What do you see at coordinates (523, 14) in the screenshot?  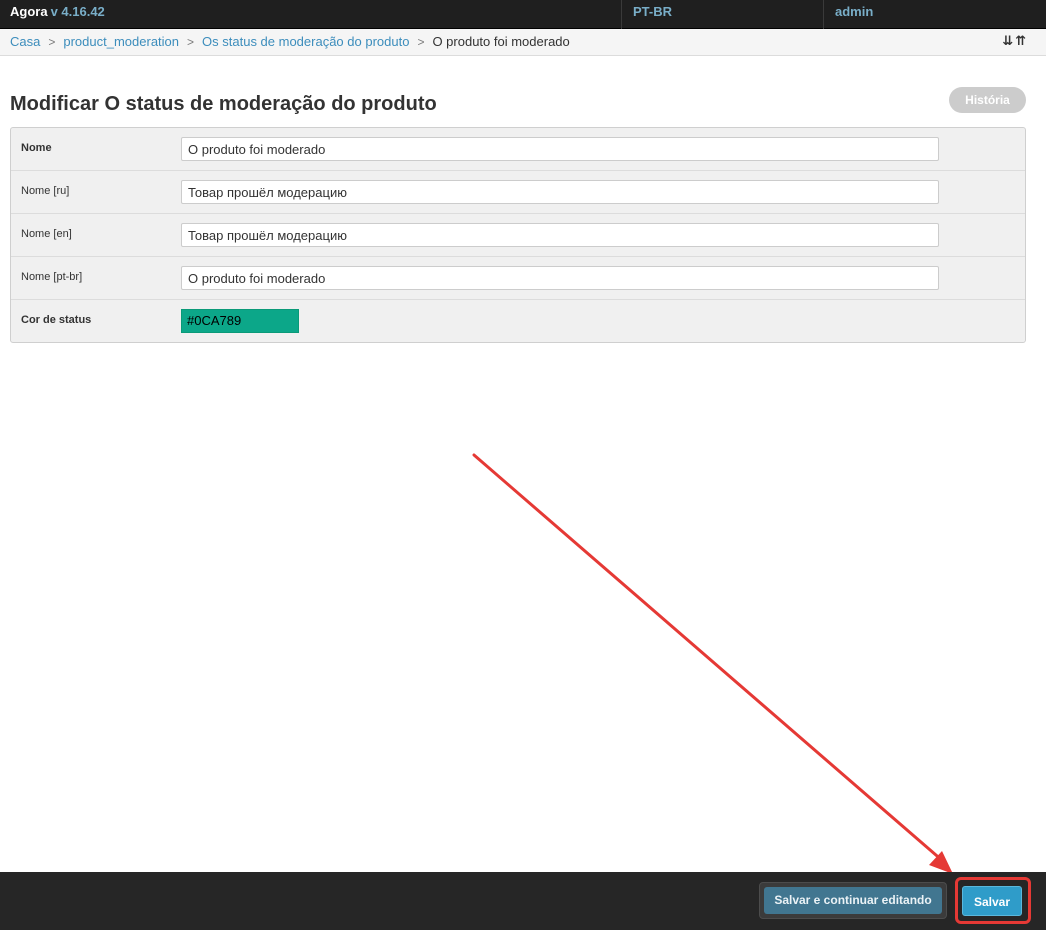 I see `top-header: Agora v 4.16.42 PT-BR admin` at bounding box center [523, 14].